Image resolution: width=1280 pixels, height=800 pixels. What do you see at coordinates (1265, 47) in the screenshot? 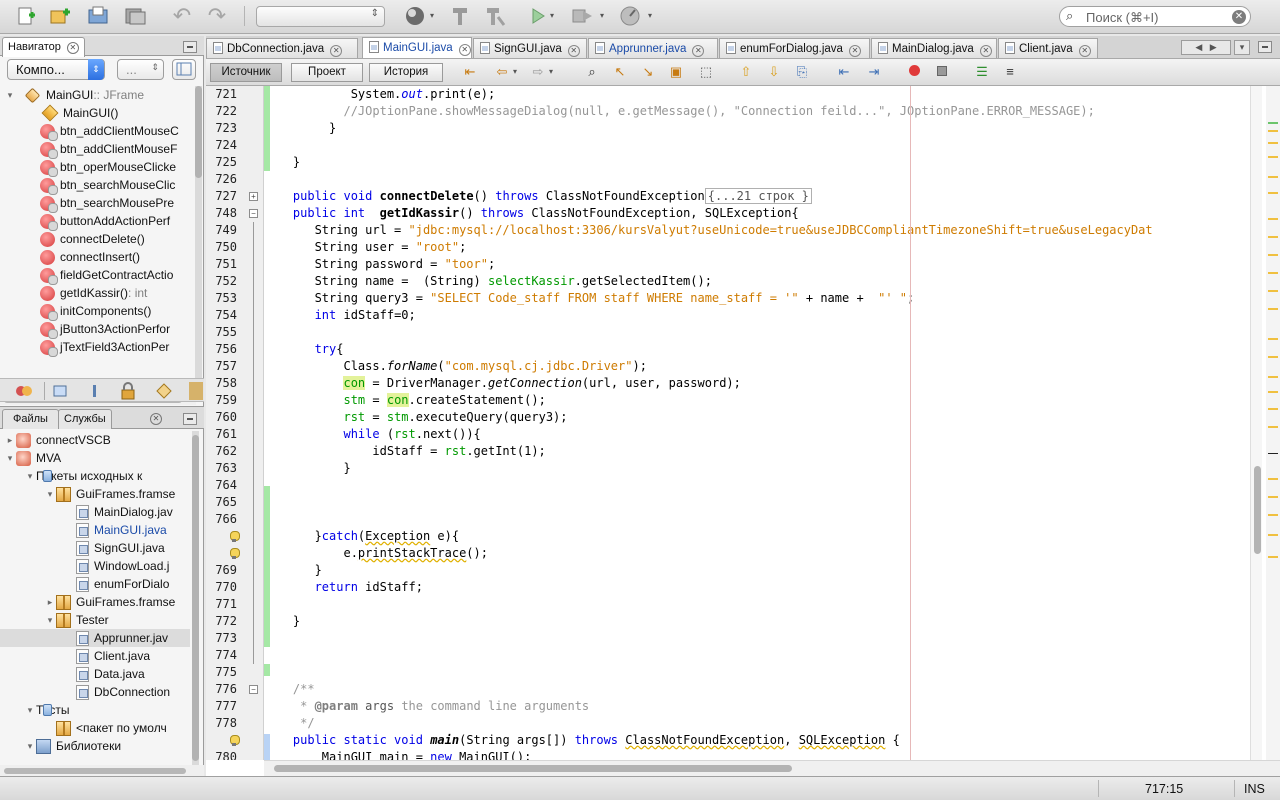
I see `maximize-editor-icon` at bounding box center [1265, 47].